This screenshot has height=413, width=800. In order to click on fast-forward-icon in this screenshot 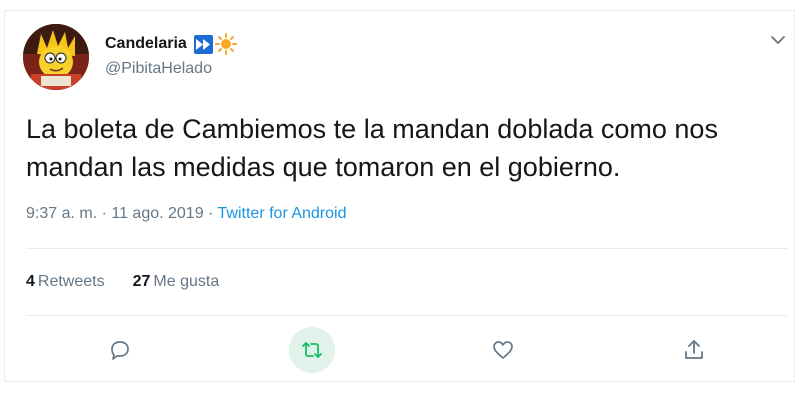, I will do `click(203, 44)`.